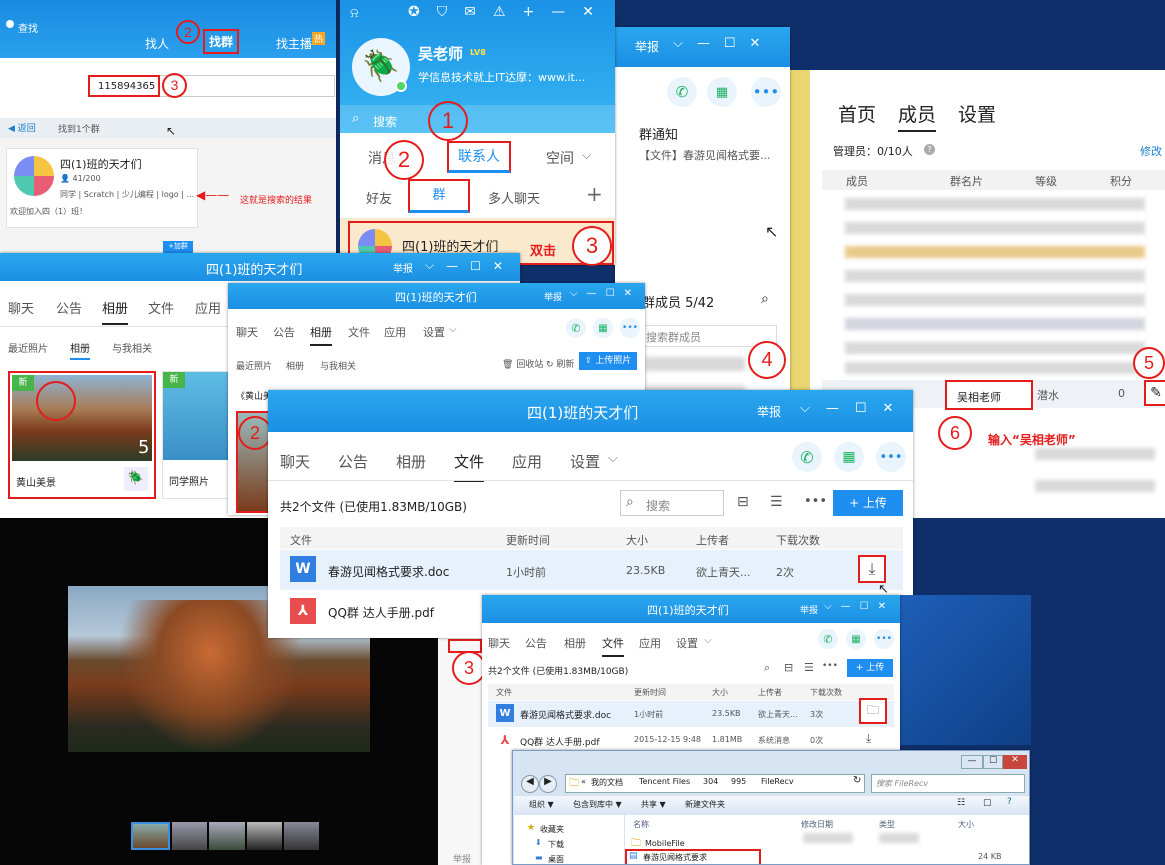 This screenshot has height=865, width=1165. I want to click on skin-icon: ✪, so click(414, 12).